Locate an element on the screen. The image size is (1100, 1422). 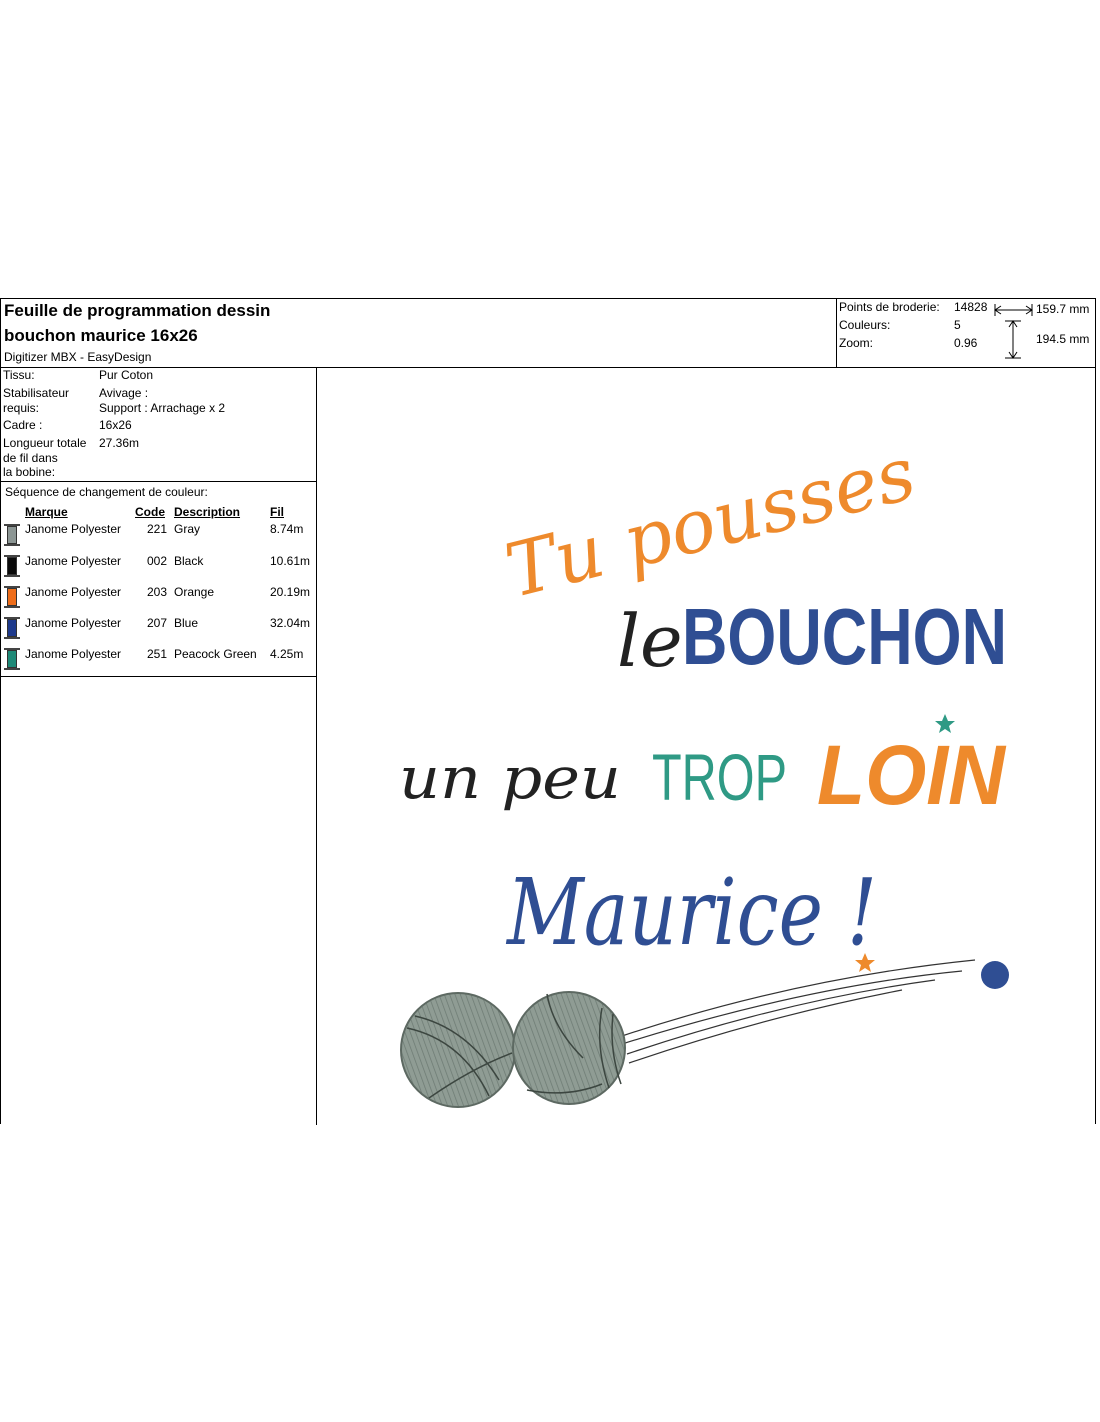
col-code: Code is located at coordinates (150, 512).